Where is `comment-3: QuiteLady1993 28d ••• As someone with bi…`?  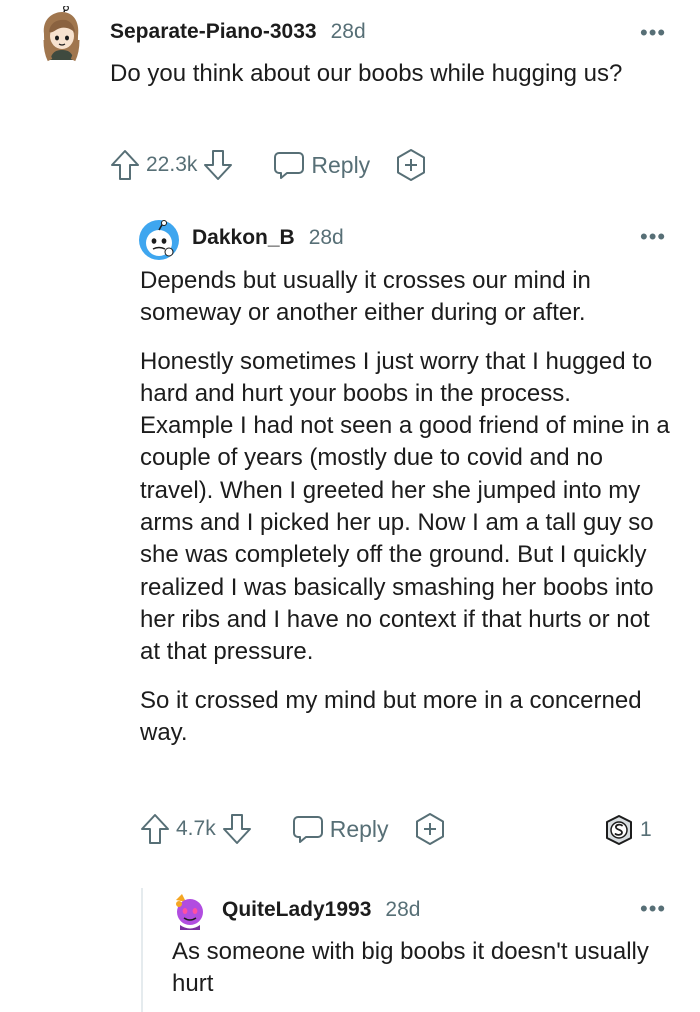 comment-3: QuiteLady1993 28d ••• As someone with bi… is located at coordinates (350, 946).